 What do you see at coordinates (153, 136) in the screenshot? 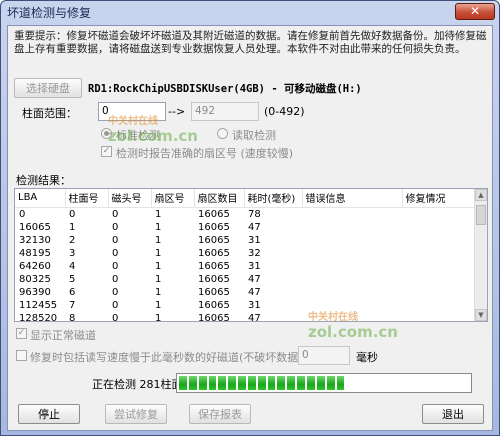
I see `watermark-en: zol.com.cn` at bounding box center [153, 136].